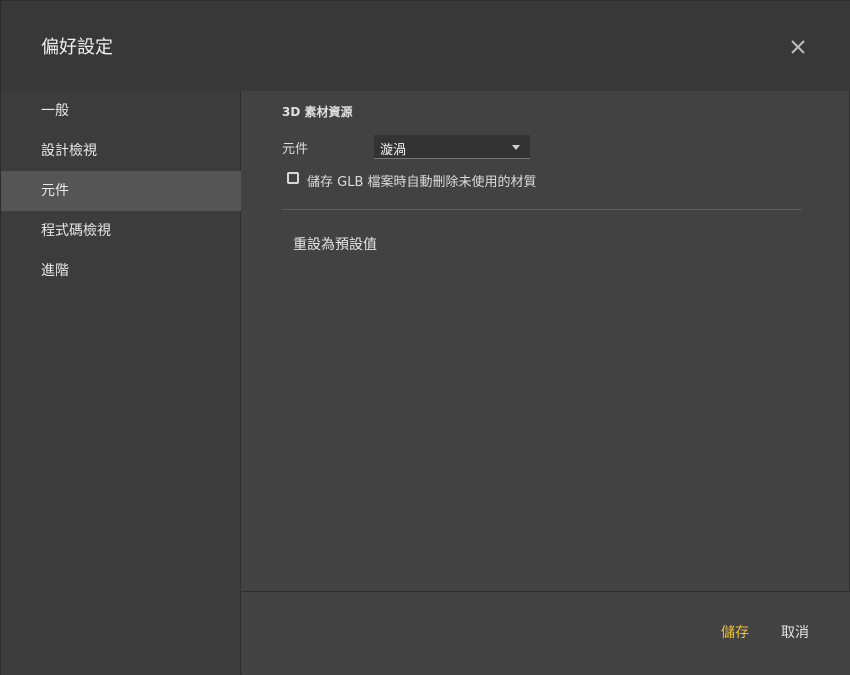 The image size is (850, 675). I want to click on save-button: 儲存, so click(735, 632).